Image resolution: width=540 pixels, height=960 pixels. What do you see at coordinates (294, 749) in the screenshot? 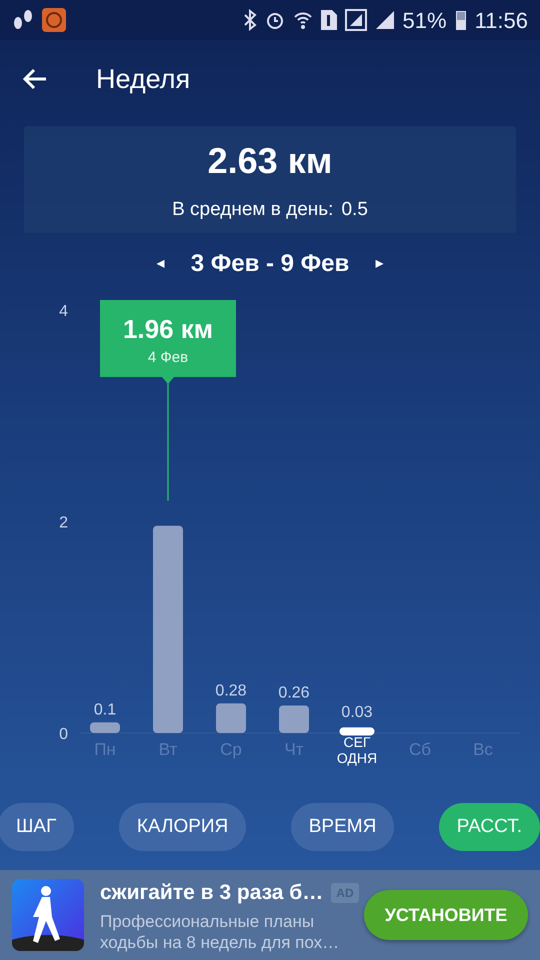
I see `day-label: Чт` at bounding box center [294, 749].